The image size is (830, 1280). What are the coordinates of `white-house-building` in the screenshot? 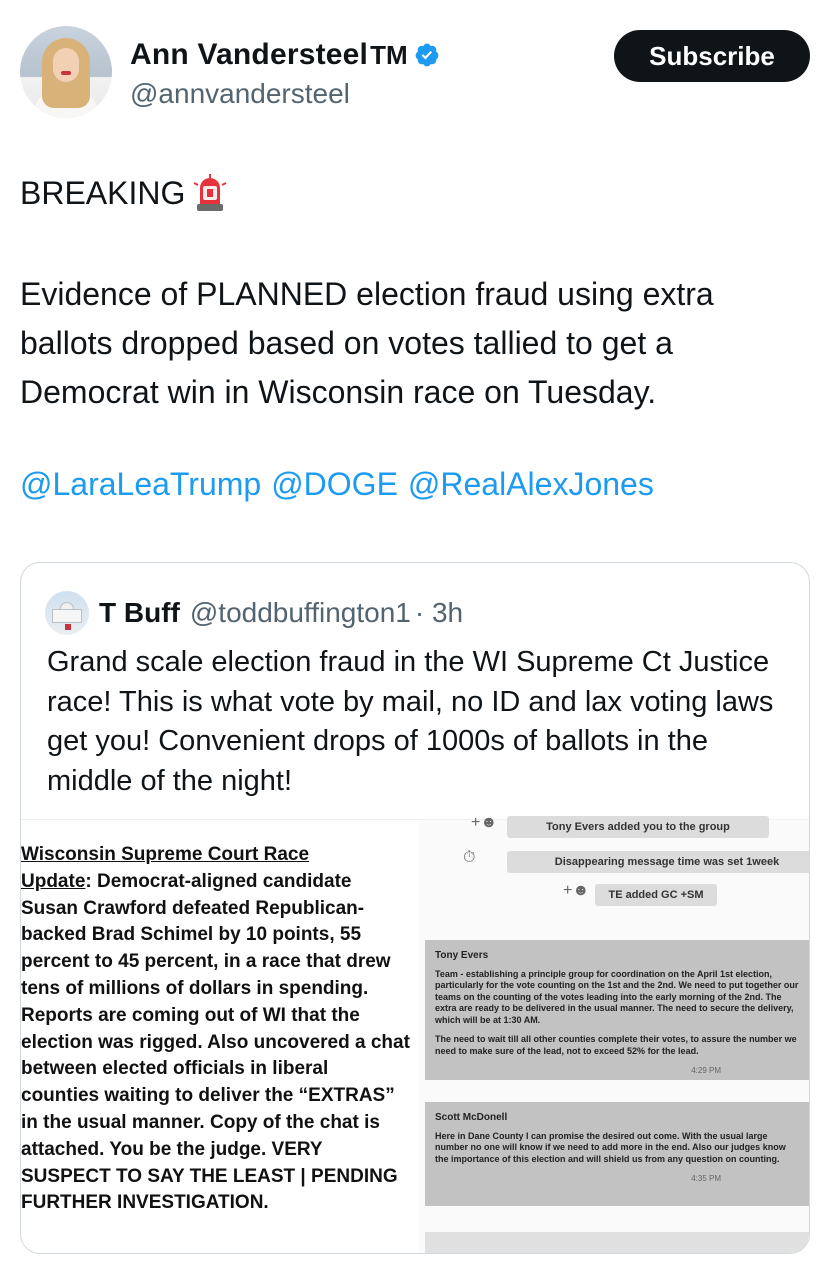 It's located at (67, 616).